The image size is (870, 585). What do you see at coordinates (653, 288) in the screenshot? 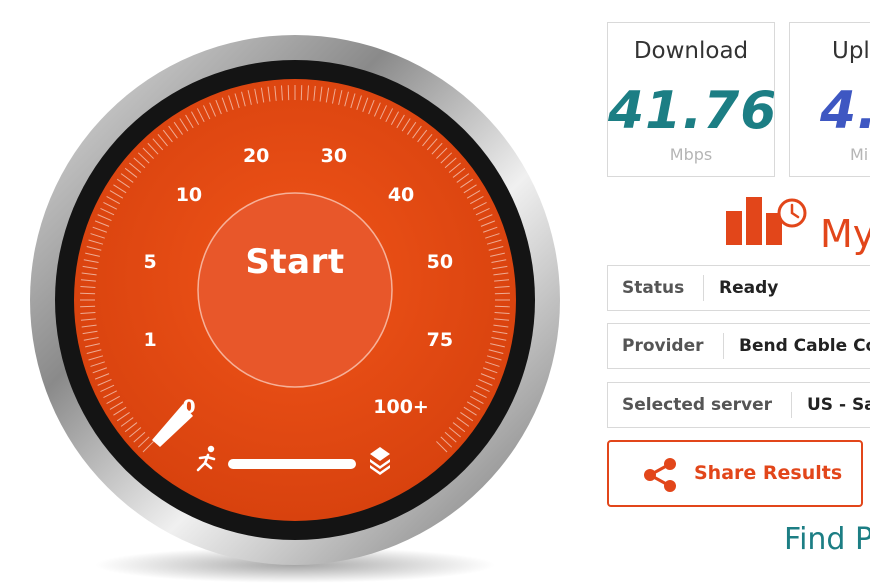
I see `status-label: Status` at bounding box center [653, 288].